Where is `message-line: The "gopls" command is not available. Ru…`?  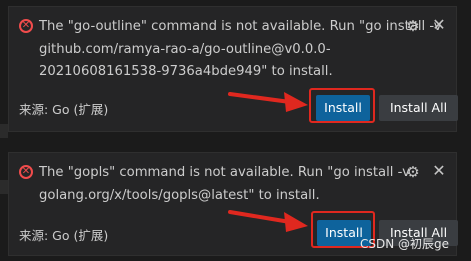
message-line: The "gopls" command is not available. Ru… is located at coordinates (224, 172).